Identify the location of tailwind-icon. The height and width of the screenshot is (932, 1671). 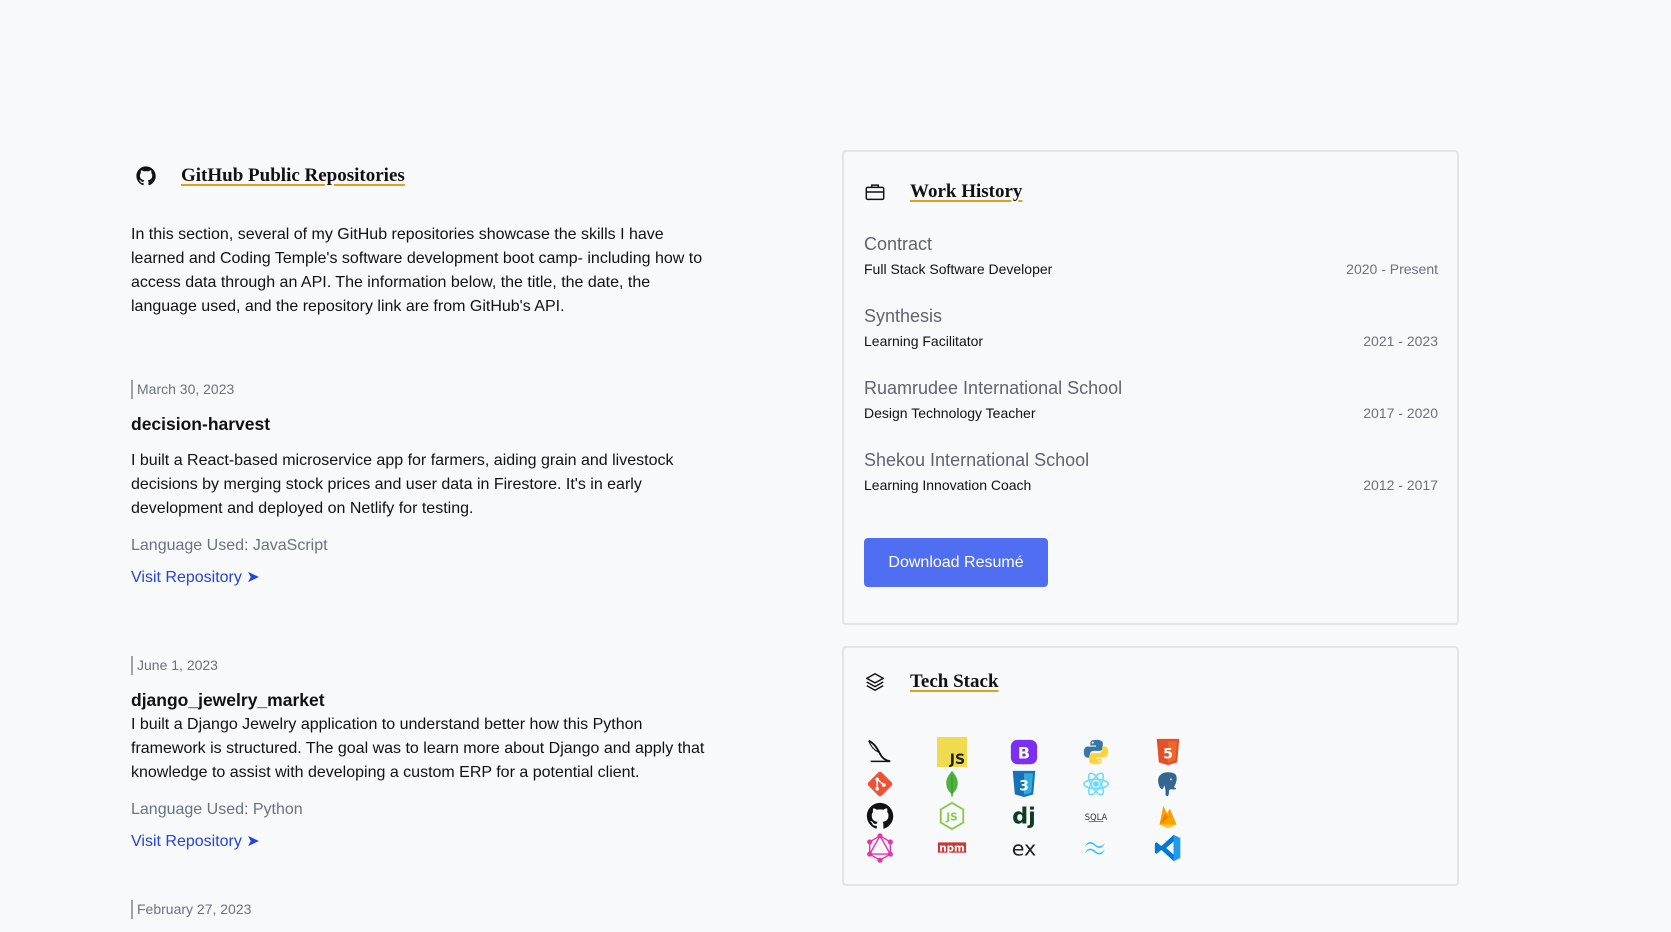
(1096, 848).